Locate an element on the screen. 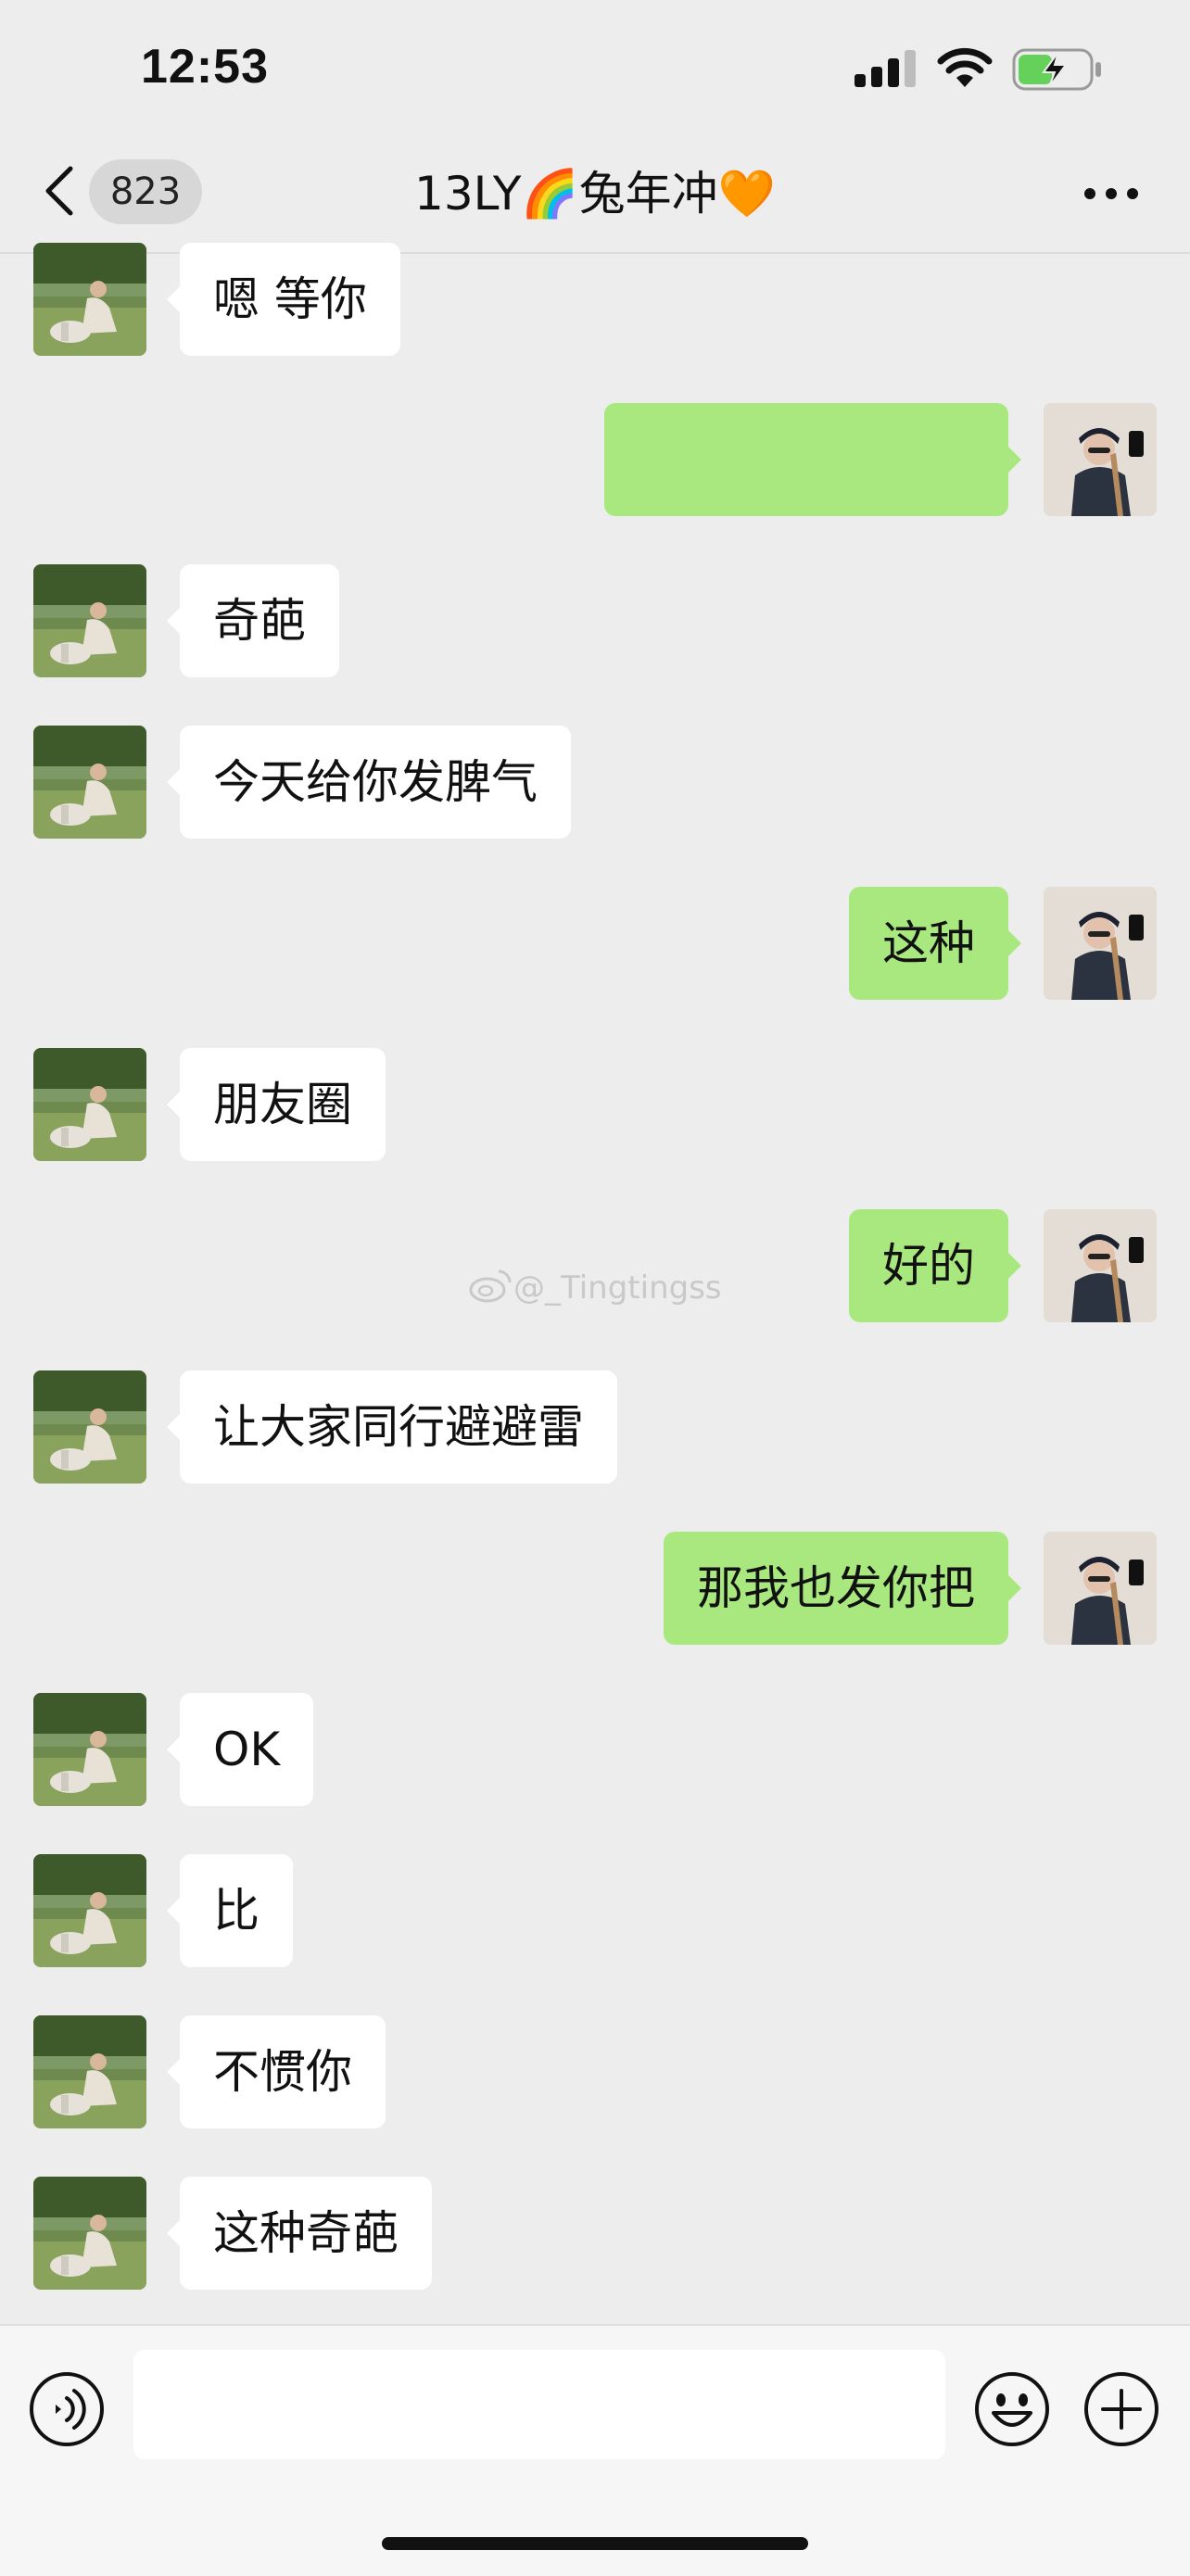 The width and height of the screenshot is (1190, 2576). emoji-icon is located at coordinates (1012, 2409).